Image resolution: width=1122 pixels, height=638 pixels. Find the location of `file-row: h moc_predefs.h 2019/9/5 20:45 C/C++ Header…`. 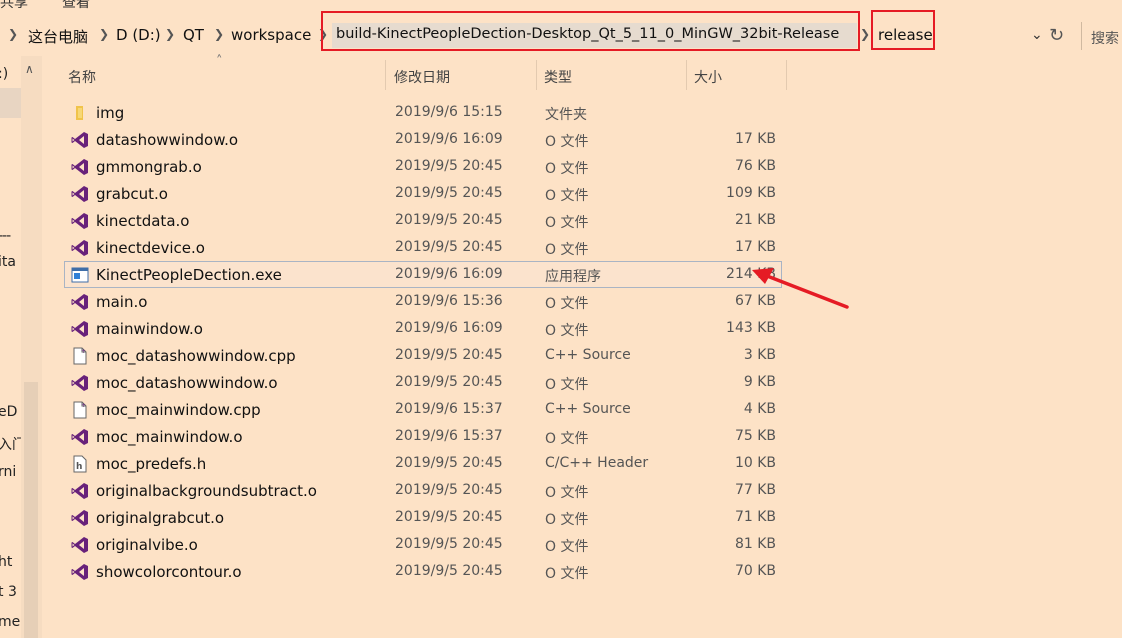

file-row: h moc_predefs.h 2019/9/5 20:45 C/C++ Header… is located at coordinates (423, 463).